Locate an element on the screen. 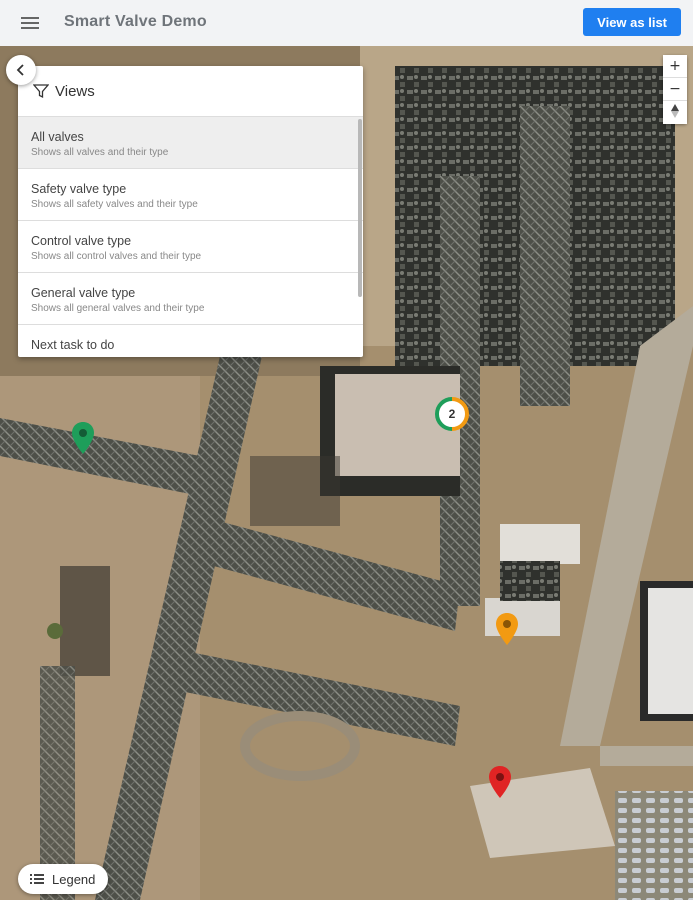  view-item-name: Safety valve type is located at coordinates (79, 189).